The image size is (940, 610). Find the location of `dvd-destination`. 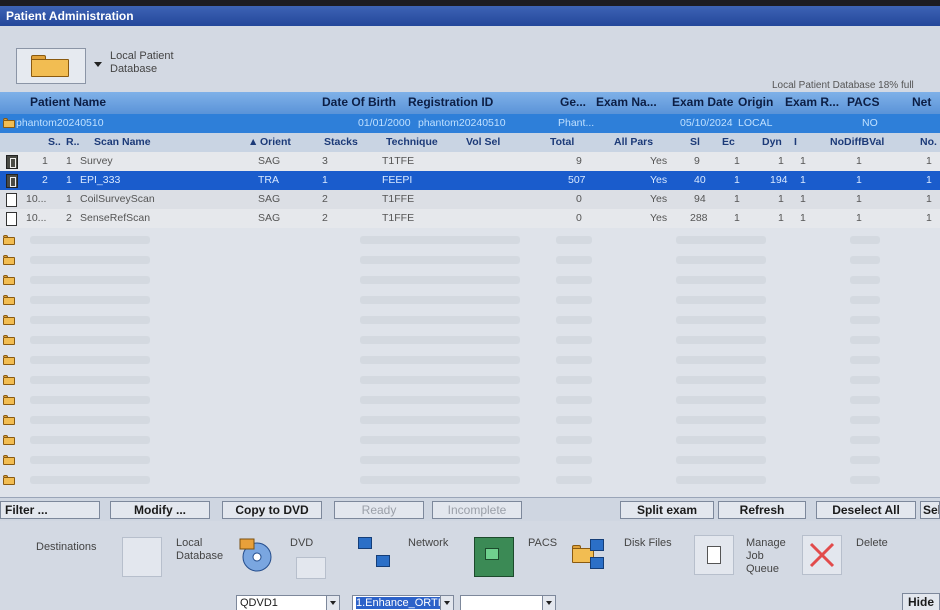

dvd-destination is located at coordinates (257, 556).